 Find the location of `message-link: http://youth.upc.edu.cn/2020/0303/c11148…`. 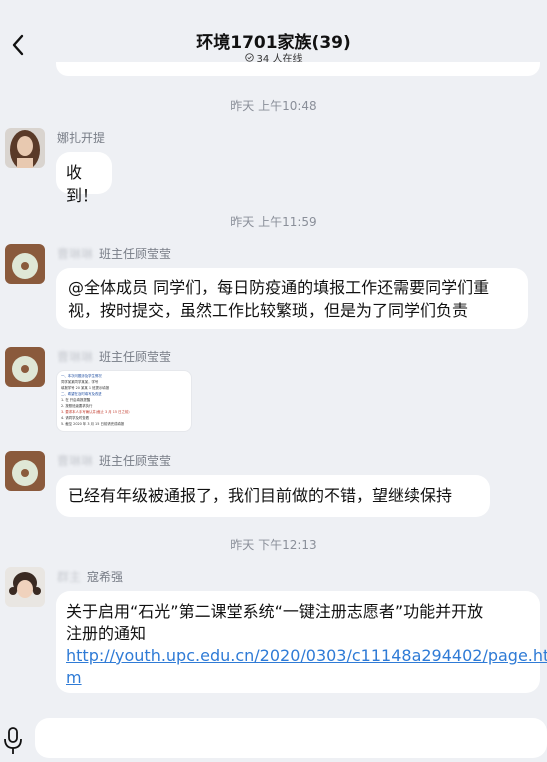

message-link: http://youth.upc.edu.cn/2020/0303/c11148… is located at coordinates (306, 655).